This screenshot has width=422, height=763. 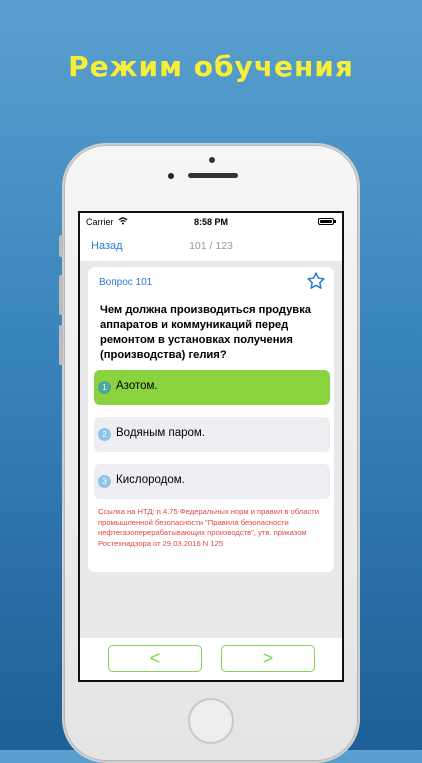 What do you see at coordinates (61, 295) in the screenshot?
I see `volume-up-button` at bounding box center [61, 295].